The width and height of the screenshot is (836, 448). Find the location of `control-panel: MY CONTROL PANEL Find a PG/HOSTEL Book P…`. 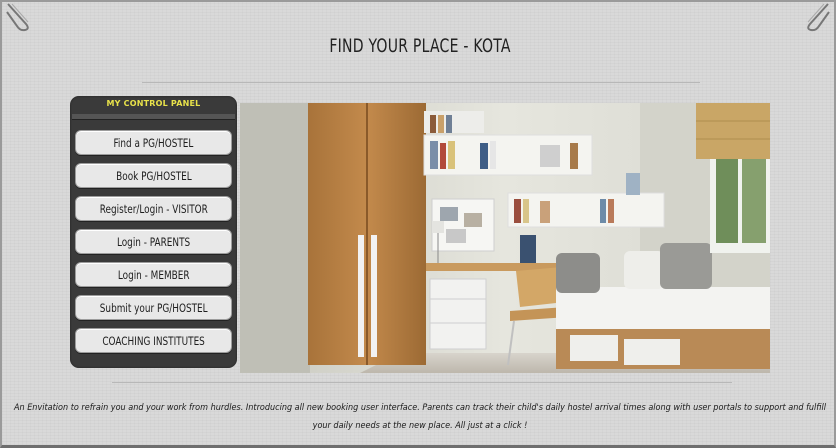

control-panel: MY CONTROL PANEL Find a PG/HOSTEL Book P… is located at coordinates (153, 232).